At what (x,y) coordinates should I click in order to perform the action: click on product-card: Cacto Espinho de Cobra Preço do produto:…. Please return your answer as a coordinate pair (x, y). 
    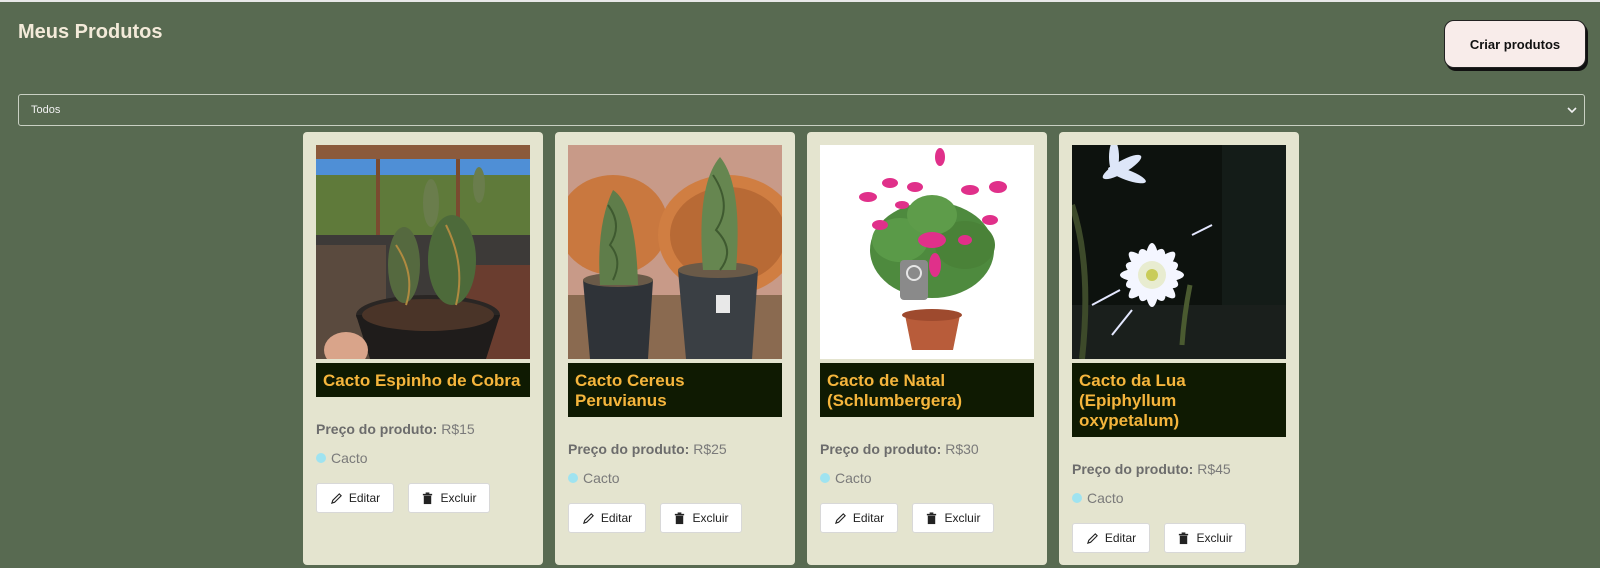
    Looking at the image, I should click on (423, 348).